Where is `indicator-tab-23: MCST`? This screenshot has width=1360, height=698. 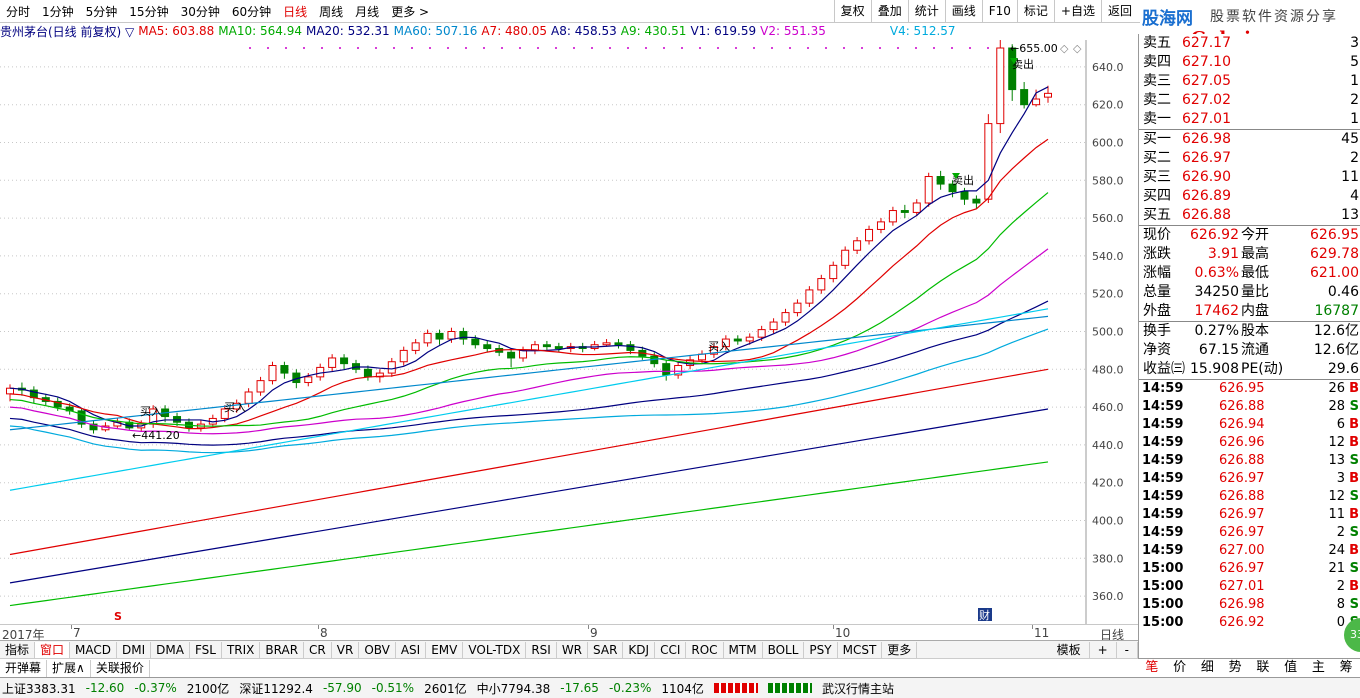
indicator-tab-23: MCST is located at coordinates (860, 650).